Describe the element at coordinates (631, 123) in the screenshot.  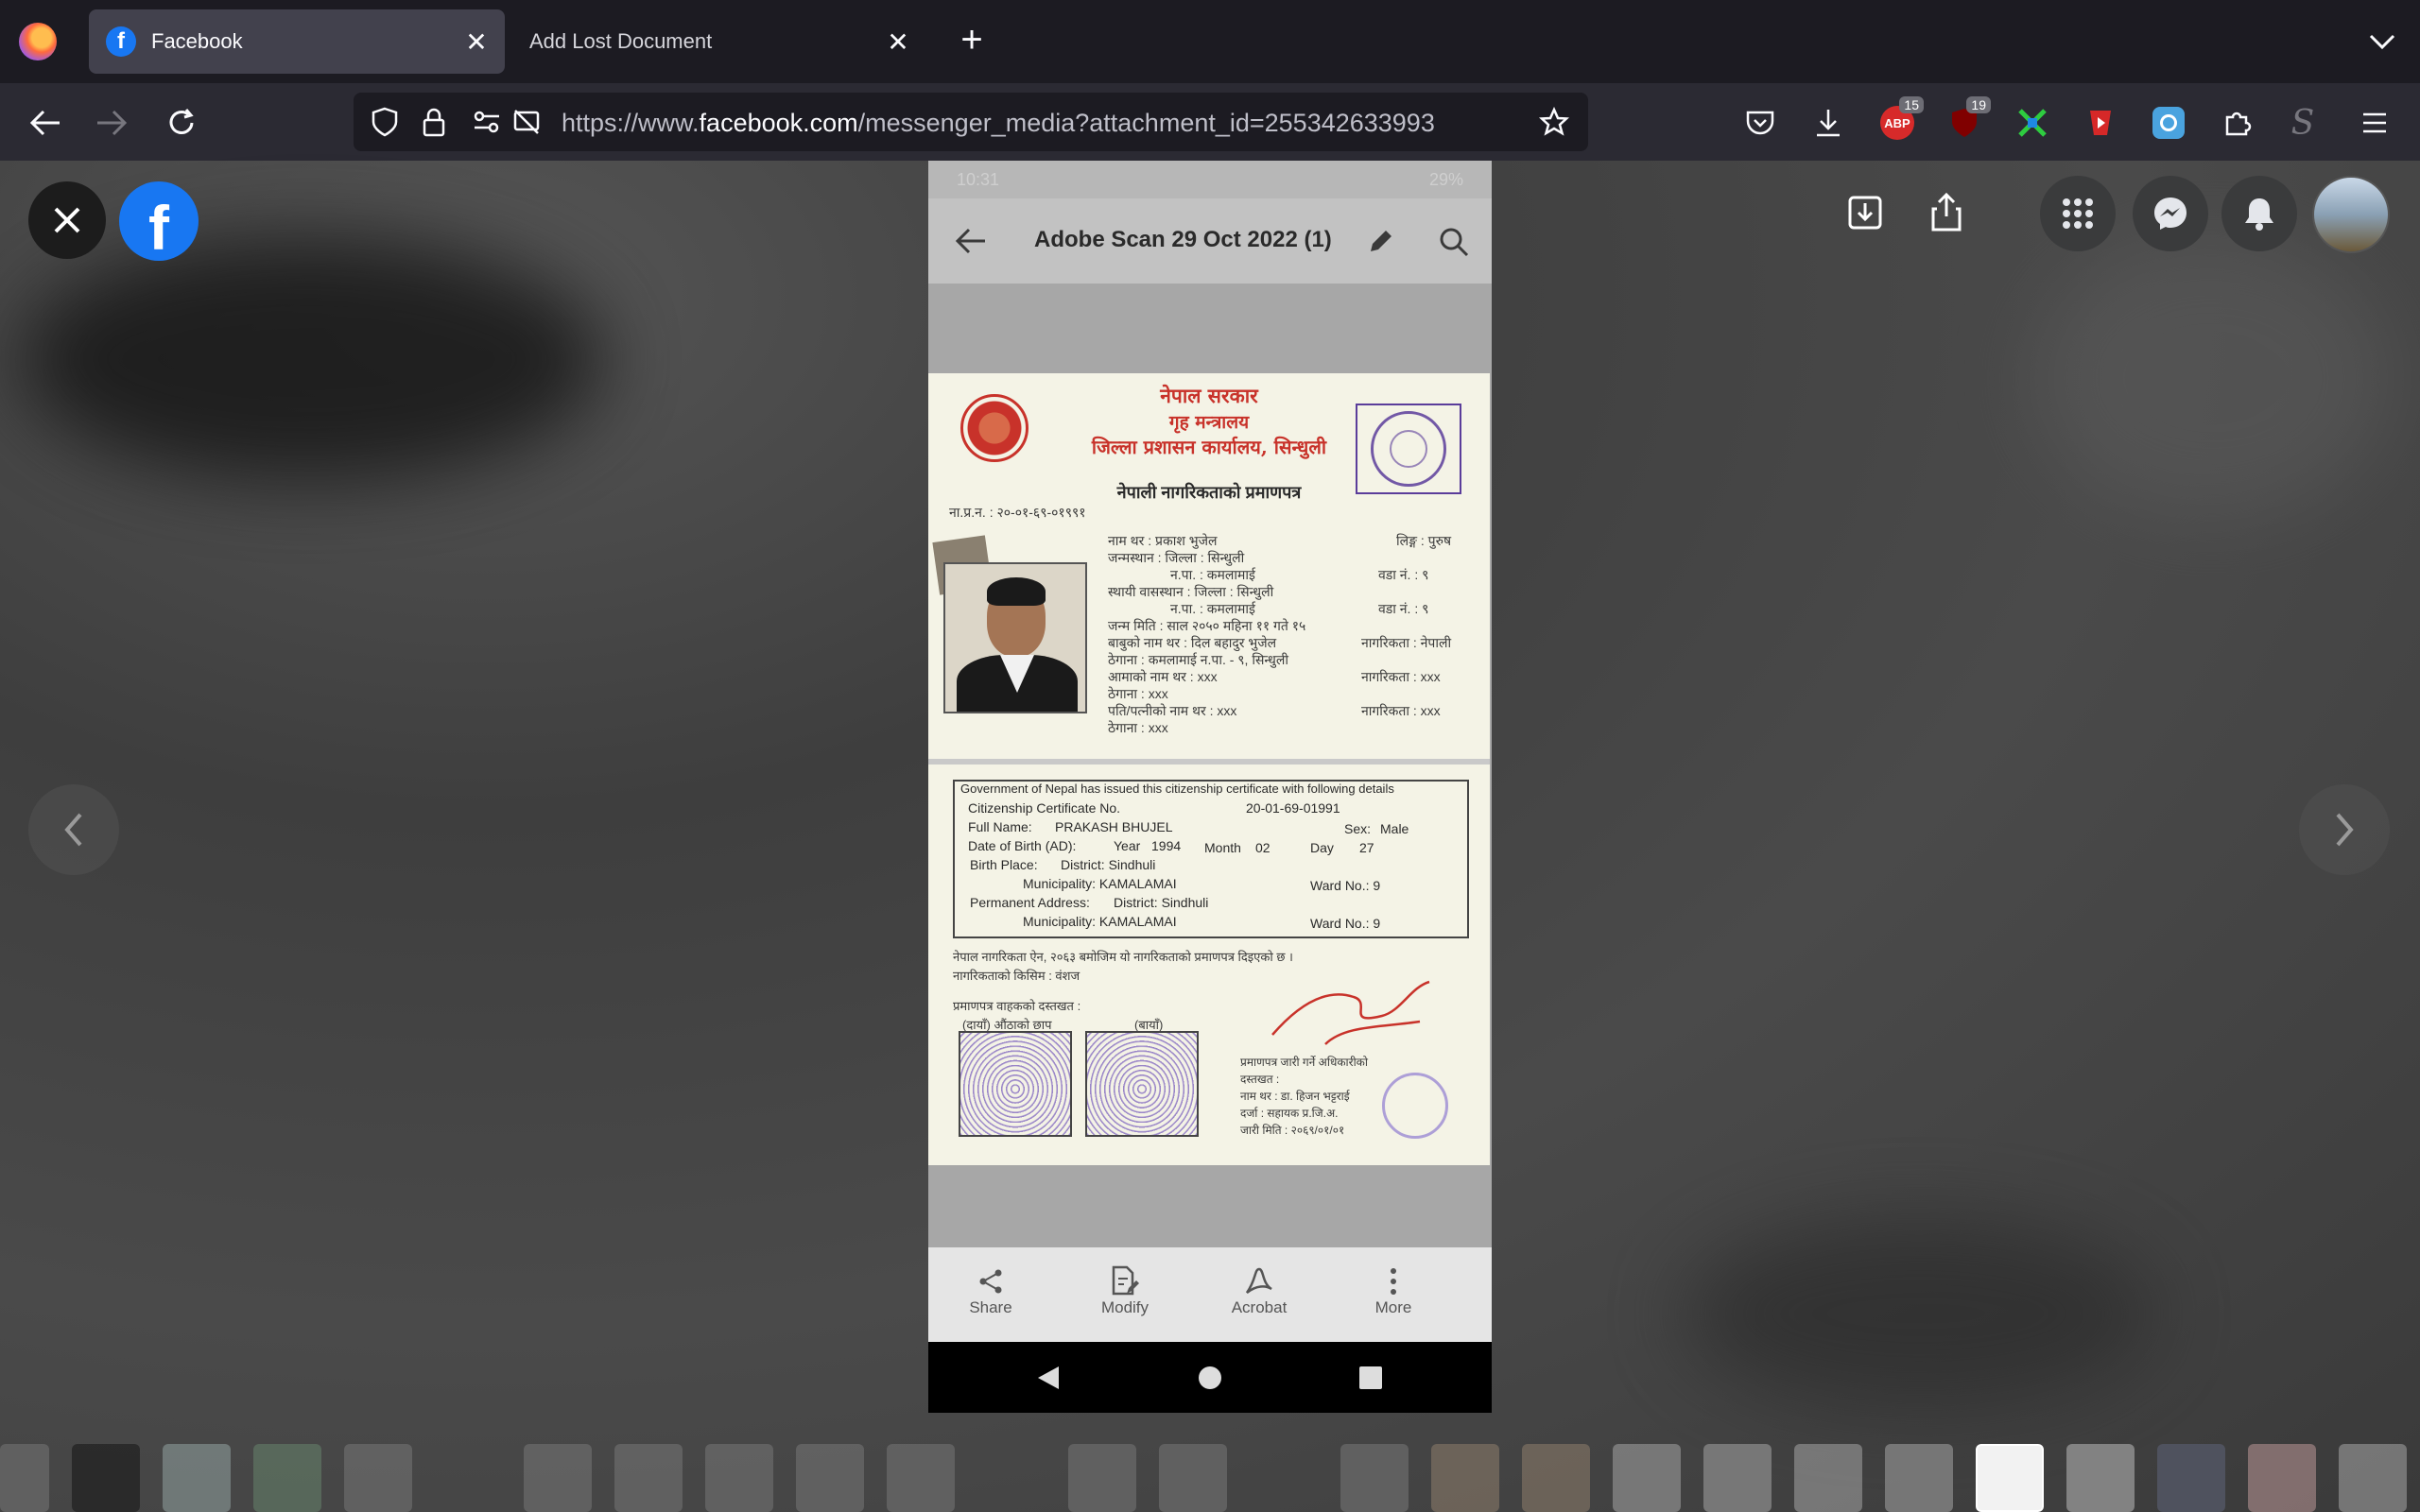
I see `url-prefix: https://www.` at that location.